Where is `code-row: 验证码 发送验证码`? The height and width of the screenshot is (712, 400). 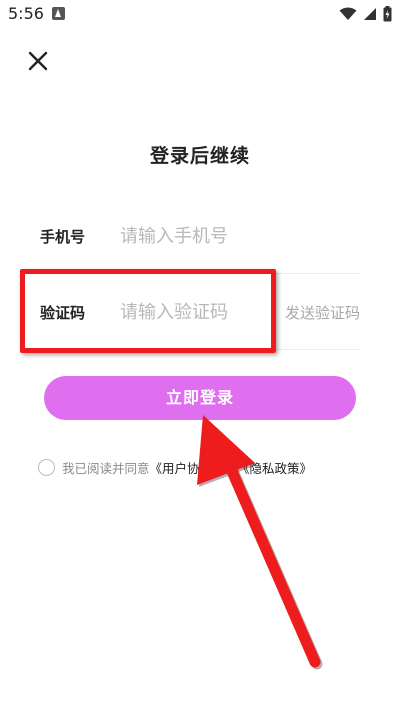 code-row: 验证码 发送验证码 is located at coordinates (200, 312).